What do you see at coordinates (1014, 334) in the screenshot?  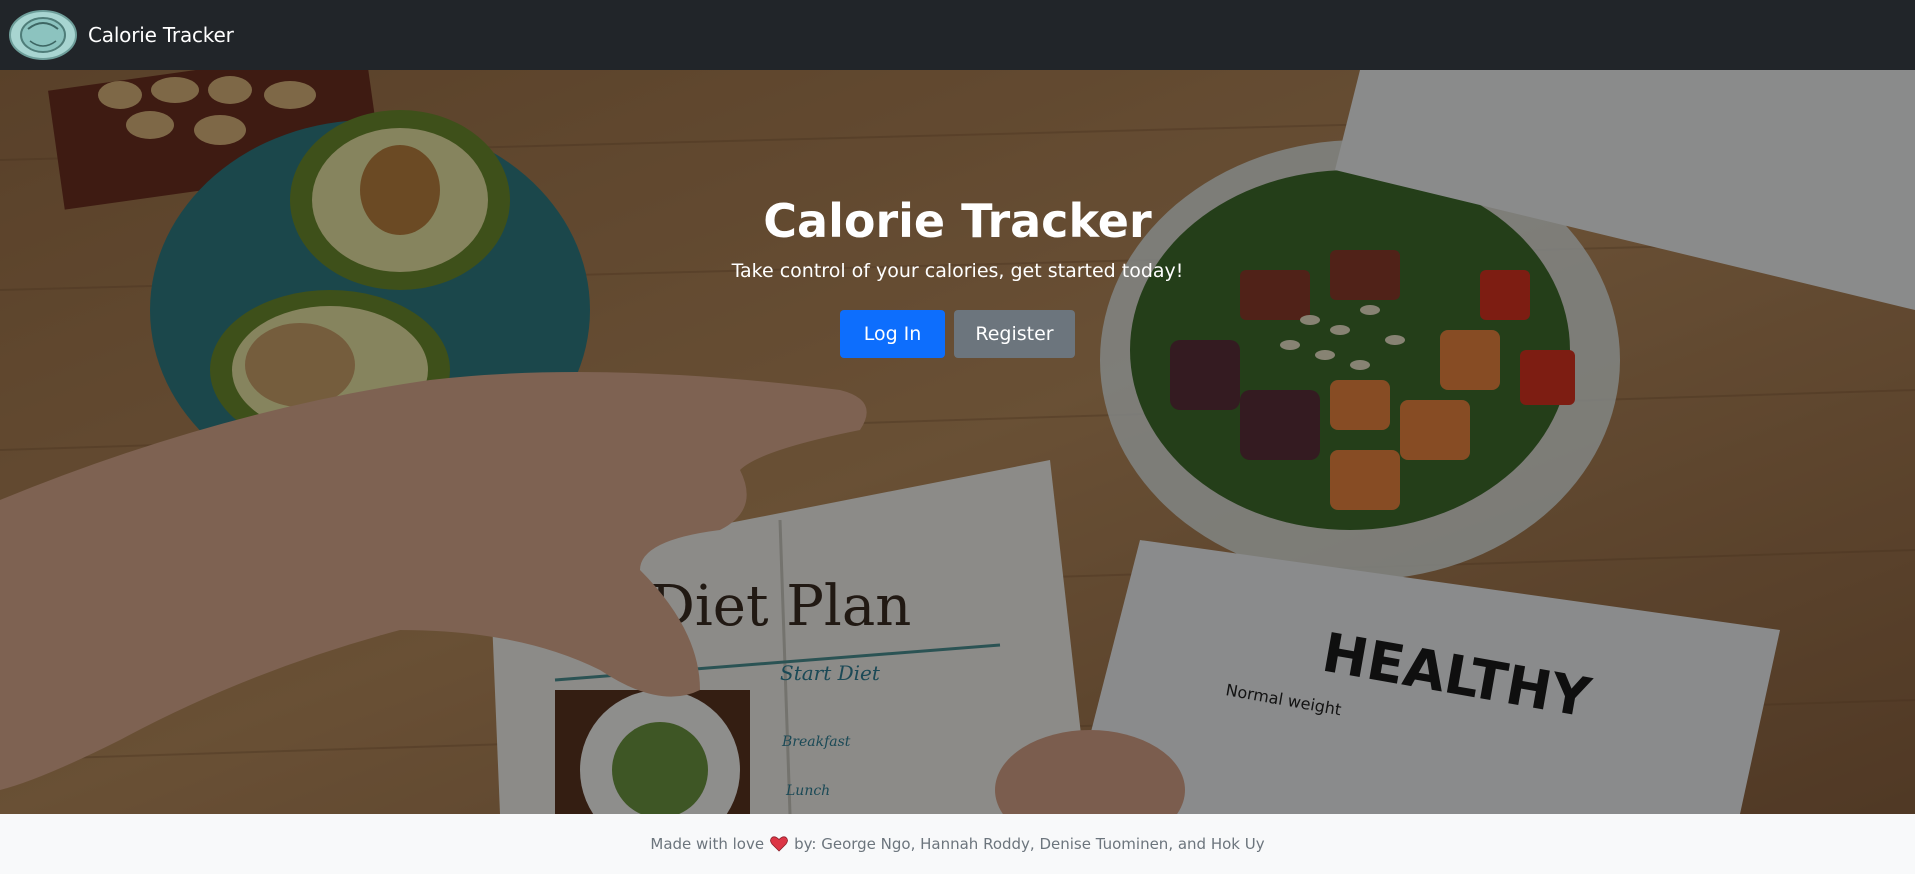 I see `register-button: Register` at bounding box center [1014, 334].